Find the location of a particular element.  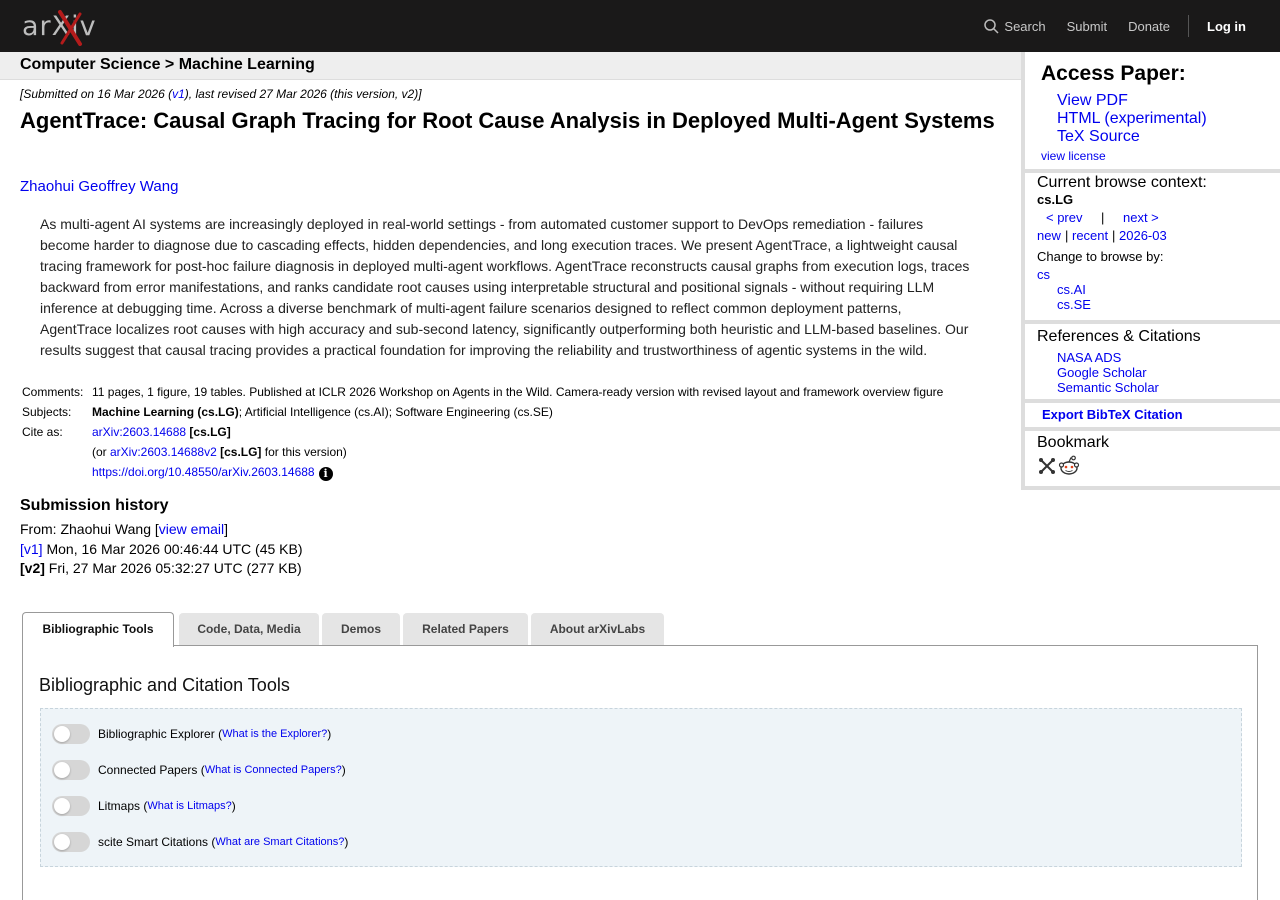

cite-v2-link: arXiv:2603.14688v2 is located at coordinates (163, 452).